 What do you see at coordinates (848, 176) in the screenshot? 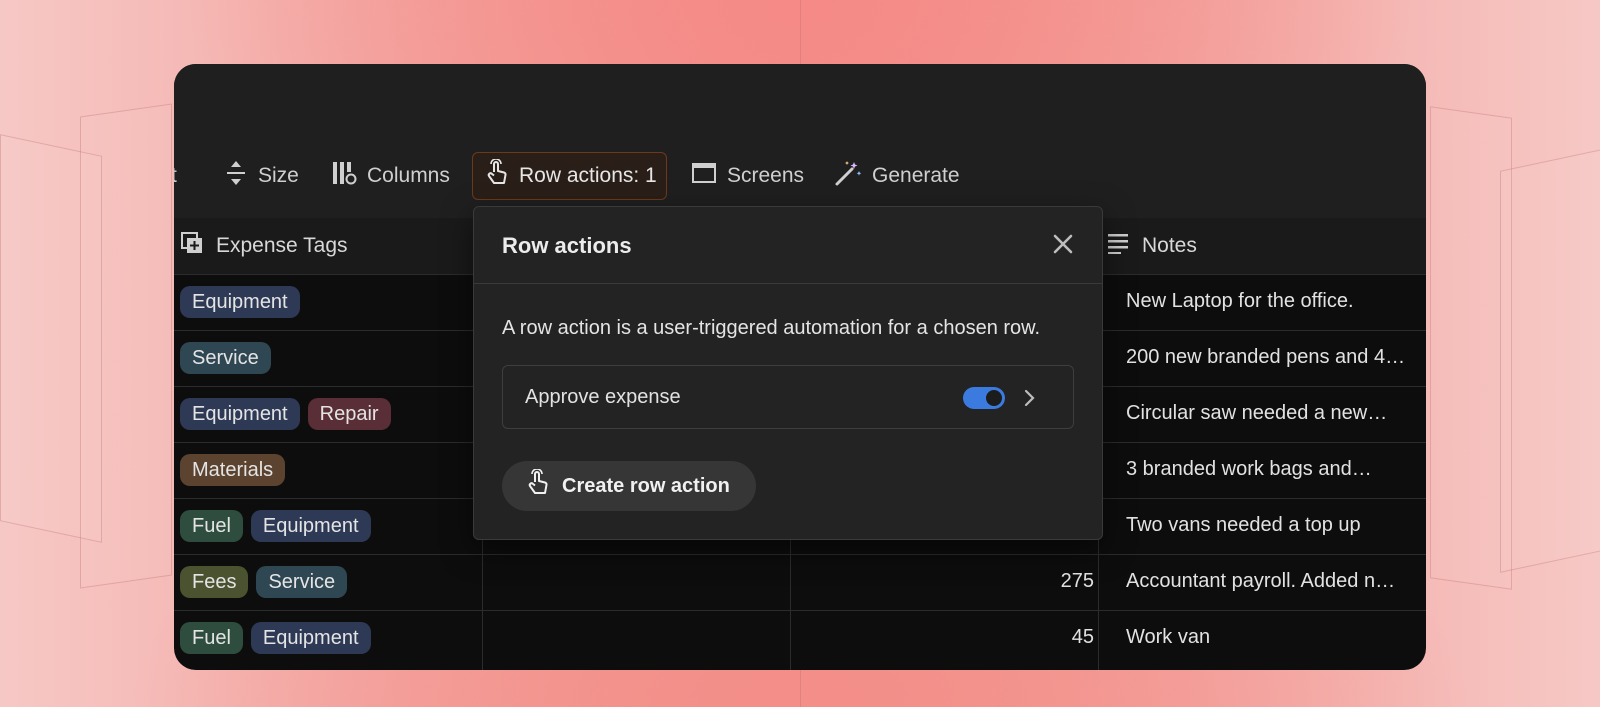
I see `magic-wand-icon` at bounding box center [848, 176].